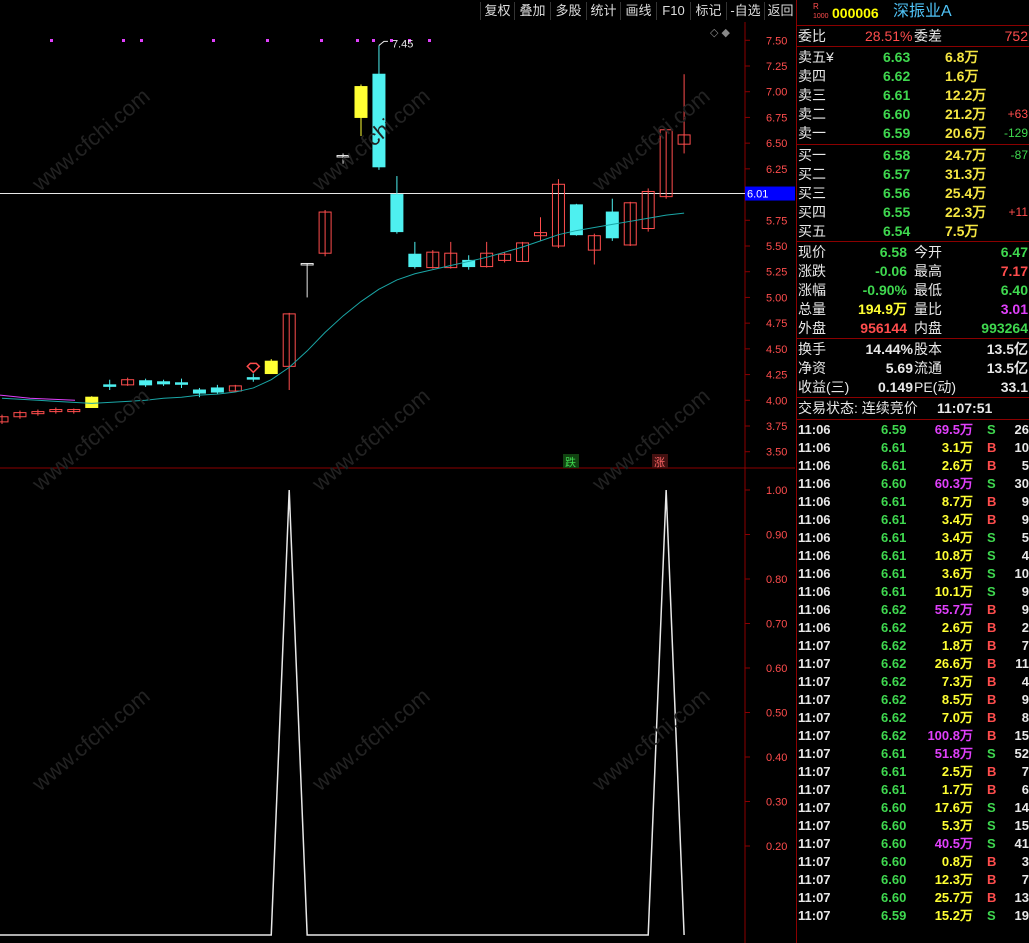 Image resolution: width=1029 pixels, height=943 pixels. Describe the element at coordinates (913, 520) in the screenshot. I see `trade-row: 11:06 6.61 3.4万 B 9` at that location.